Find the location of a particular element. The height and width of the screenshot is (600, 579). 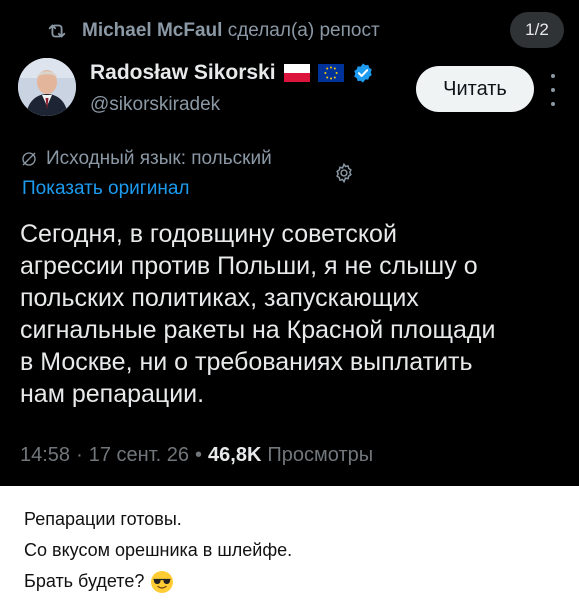

caption-line: Репарации готовы. is located at coordinates (103, 519).